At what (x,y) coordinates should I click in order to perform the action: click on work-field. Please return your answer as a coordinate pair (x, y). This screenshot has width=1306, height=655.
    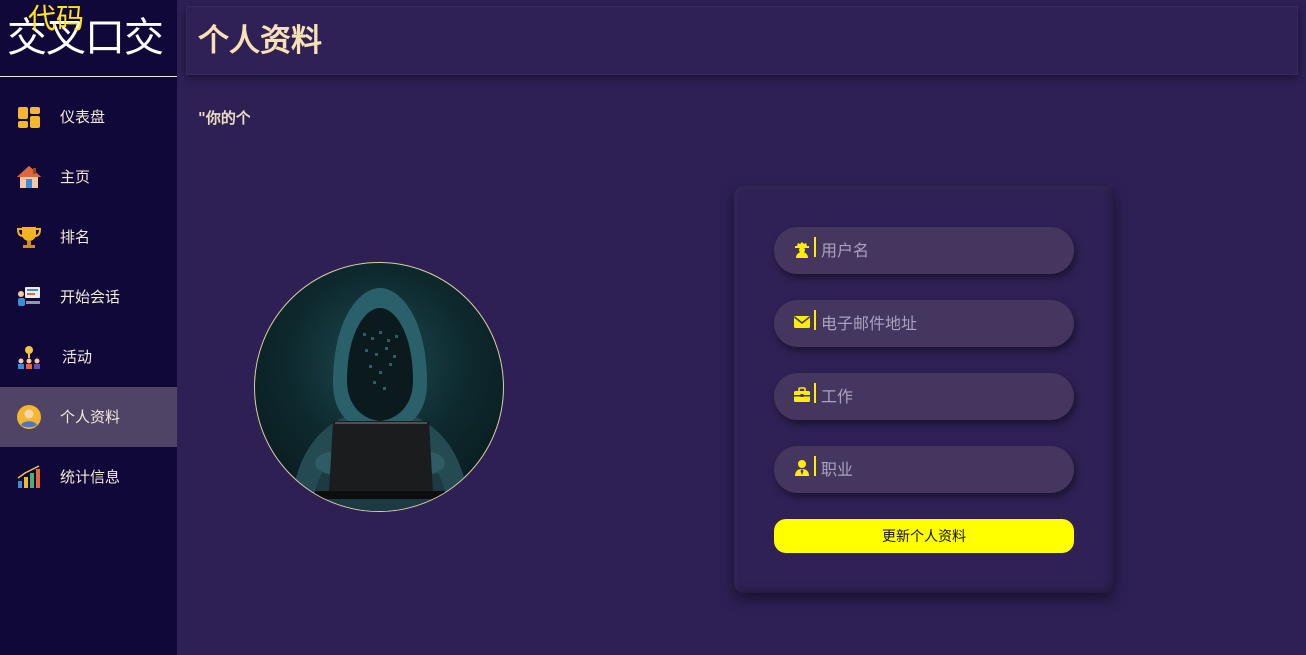
    Looking at the image, I should click on (924, 396).